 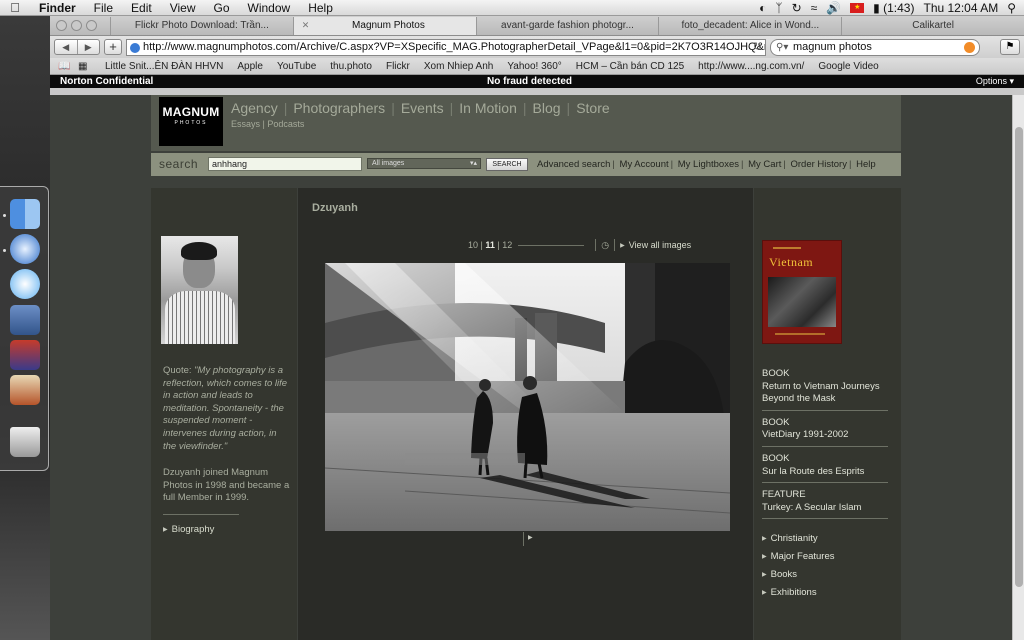 I want to click on safari-icon, so click(x=25, y=249).